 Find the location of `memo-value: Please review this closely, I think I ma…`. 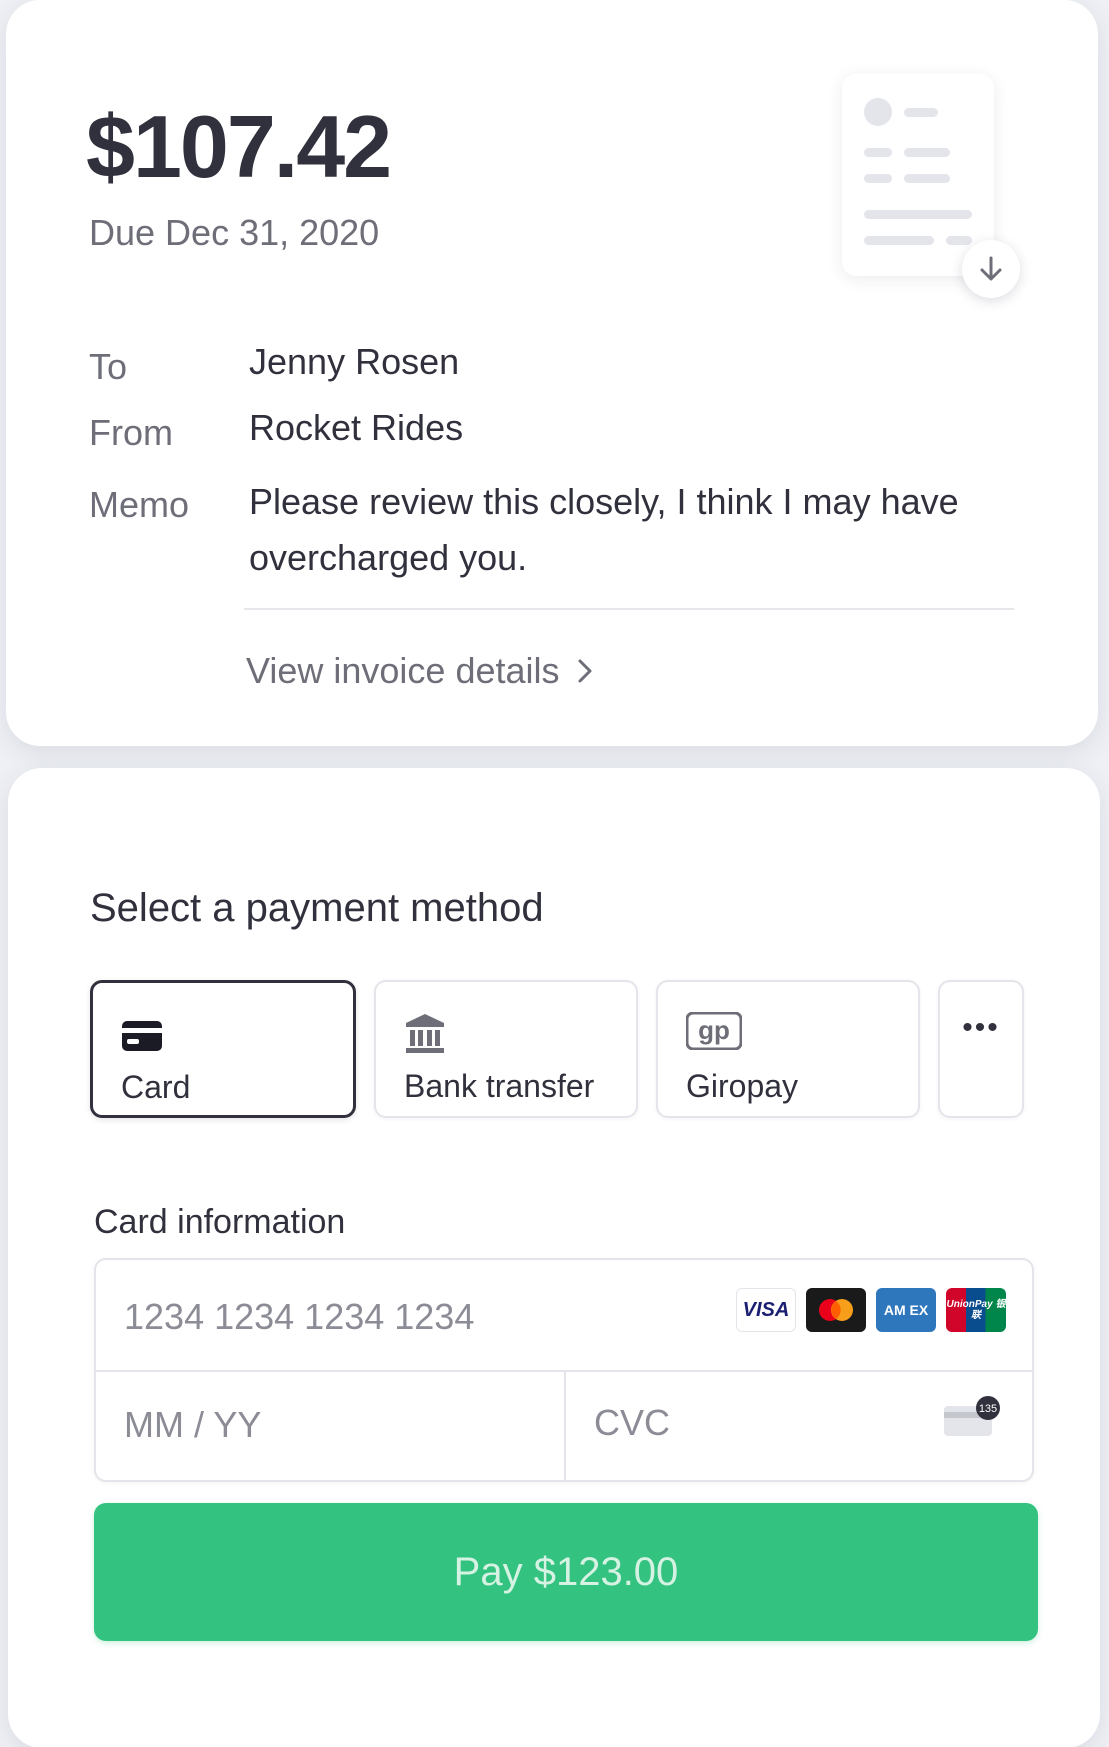

memo-value: Please review this closely, I think I ma… is located at coordinates (604, 529).